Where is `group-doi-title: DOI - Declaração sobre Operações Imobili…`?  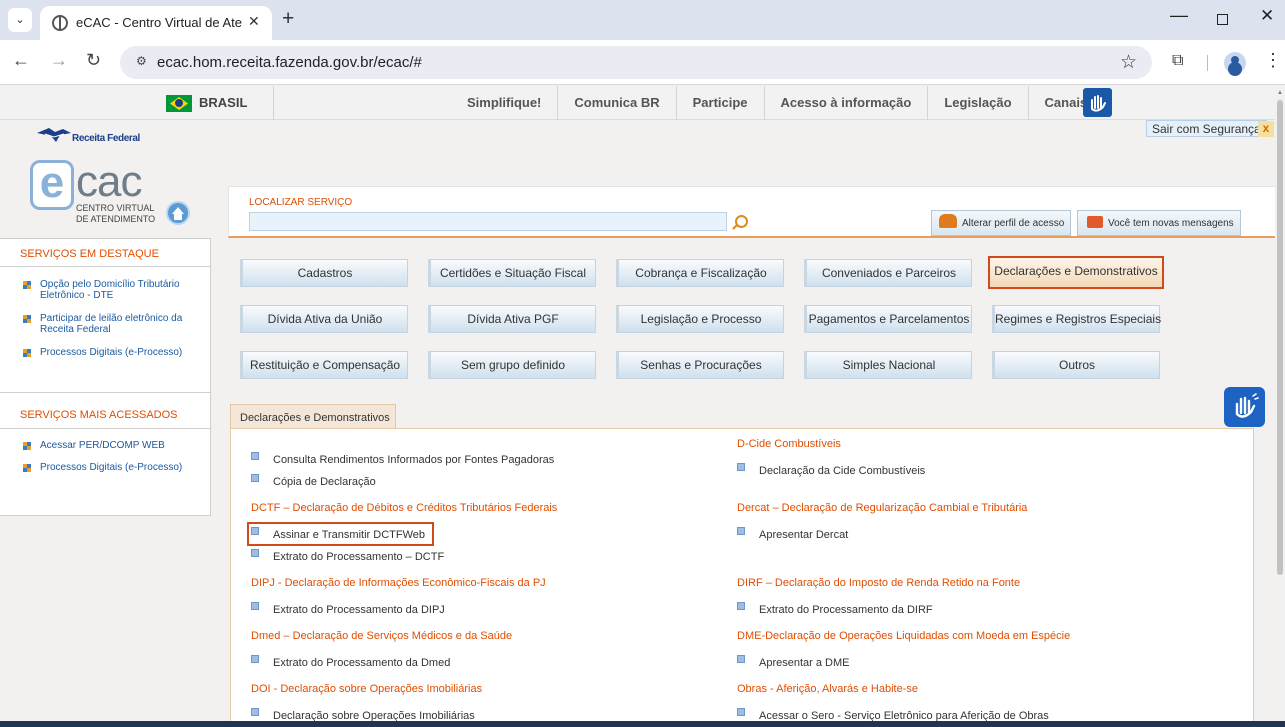
group-doi-title: DOI - Declaração sobre Operações Imobili… is located at coordinates (367, 689).